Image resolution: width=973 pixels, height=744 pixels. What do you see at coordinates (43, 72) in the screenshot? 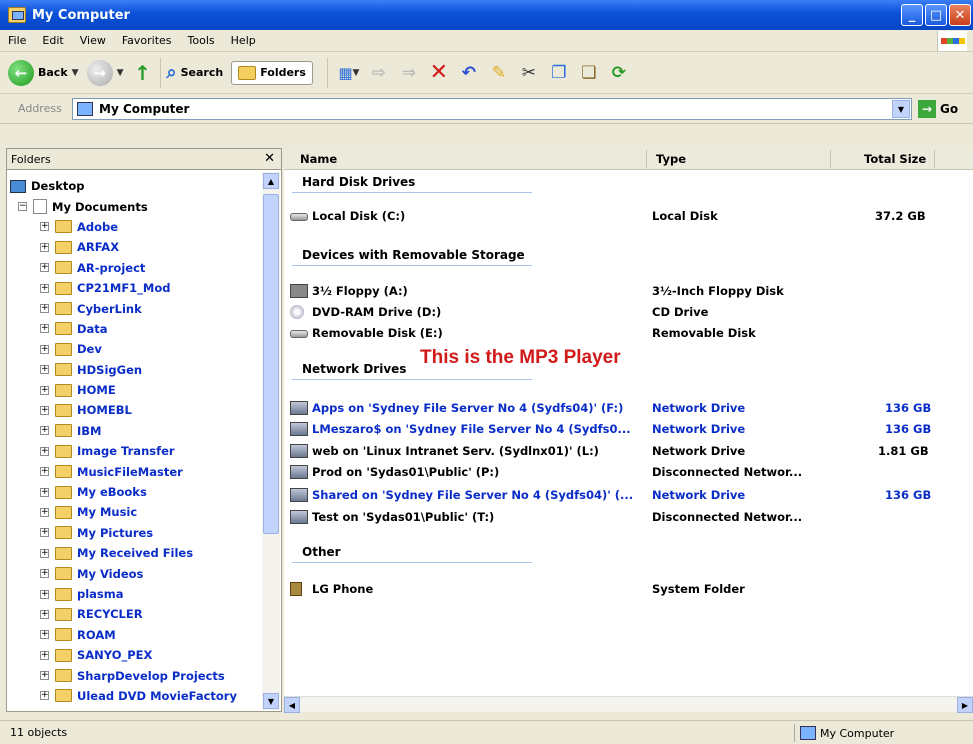
I see `back-button: ← Back ▼` at bounding box center [43, 72].